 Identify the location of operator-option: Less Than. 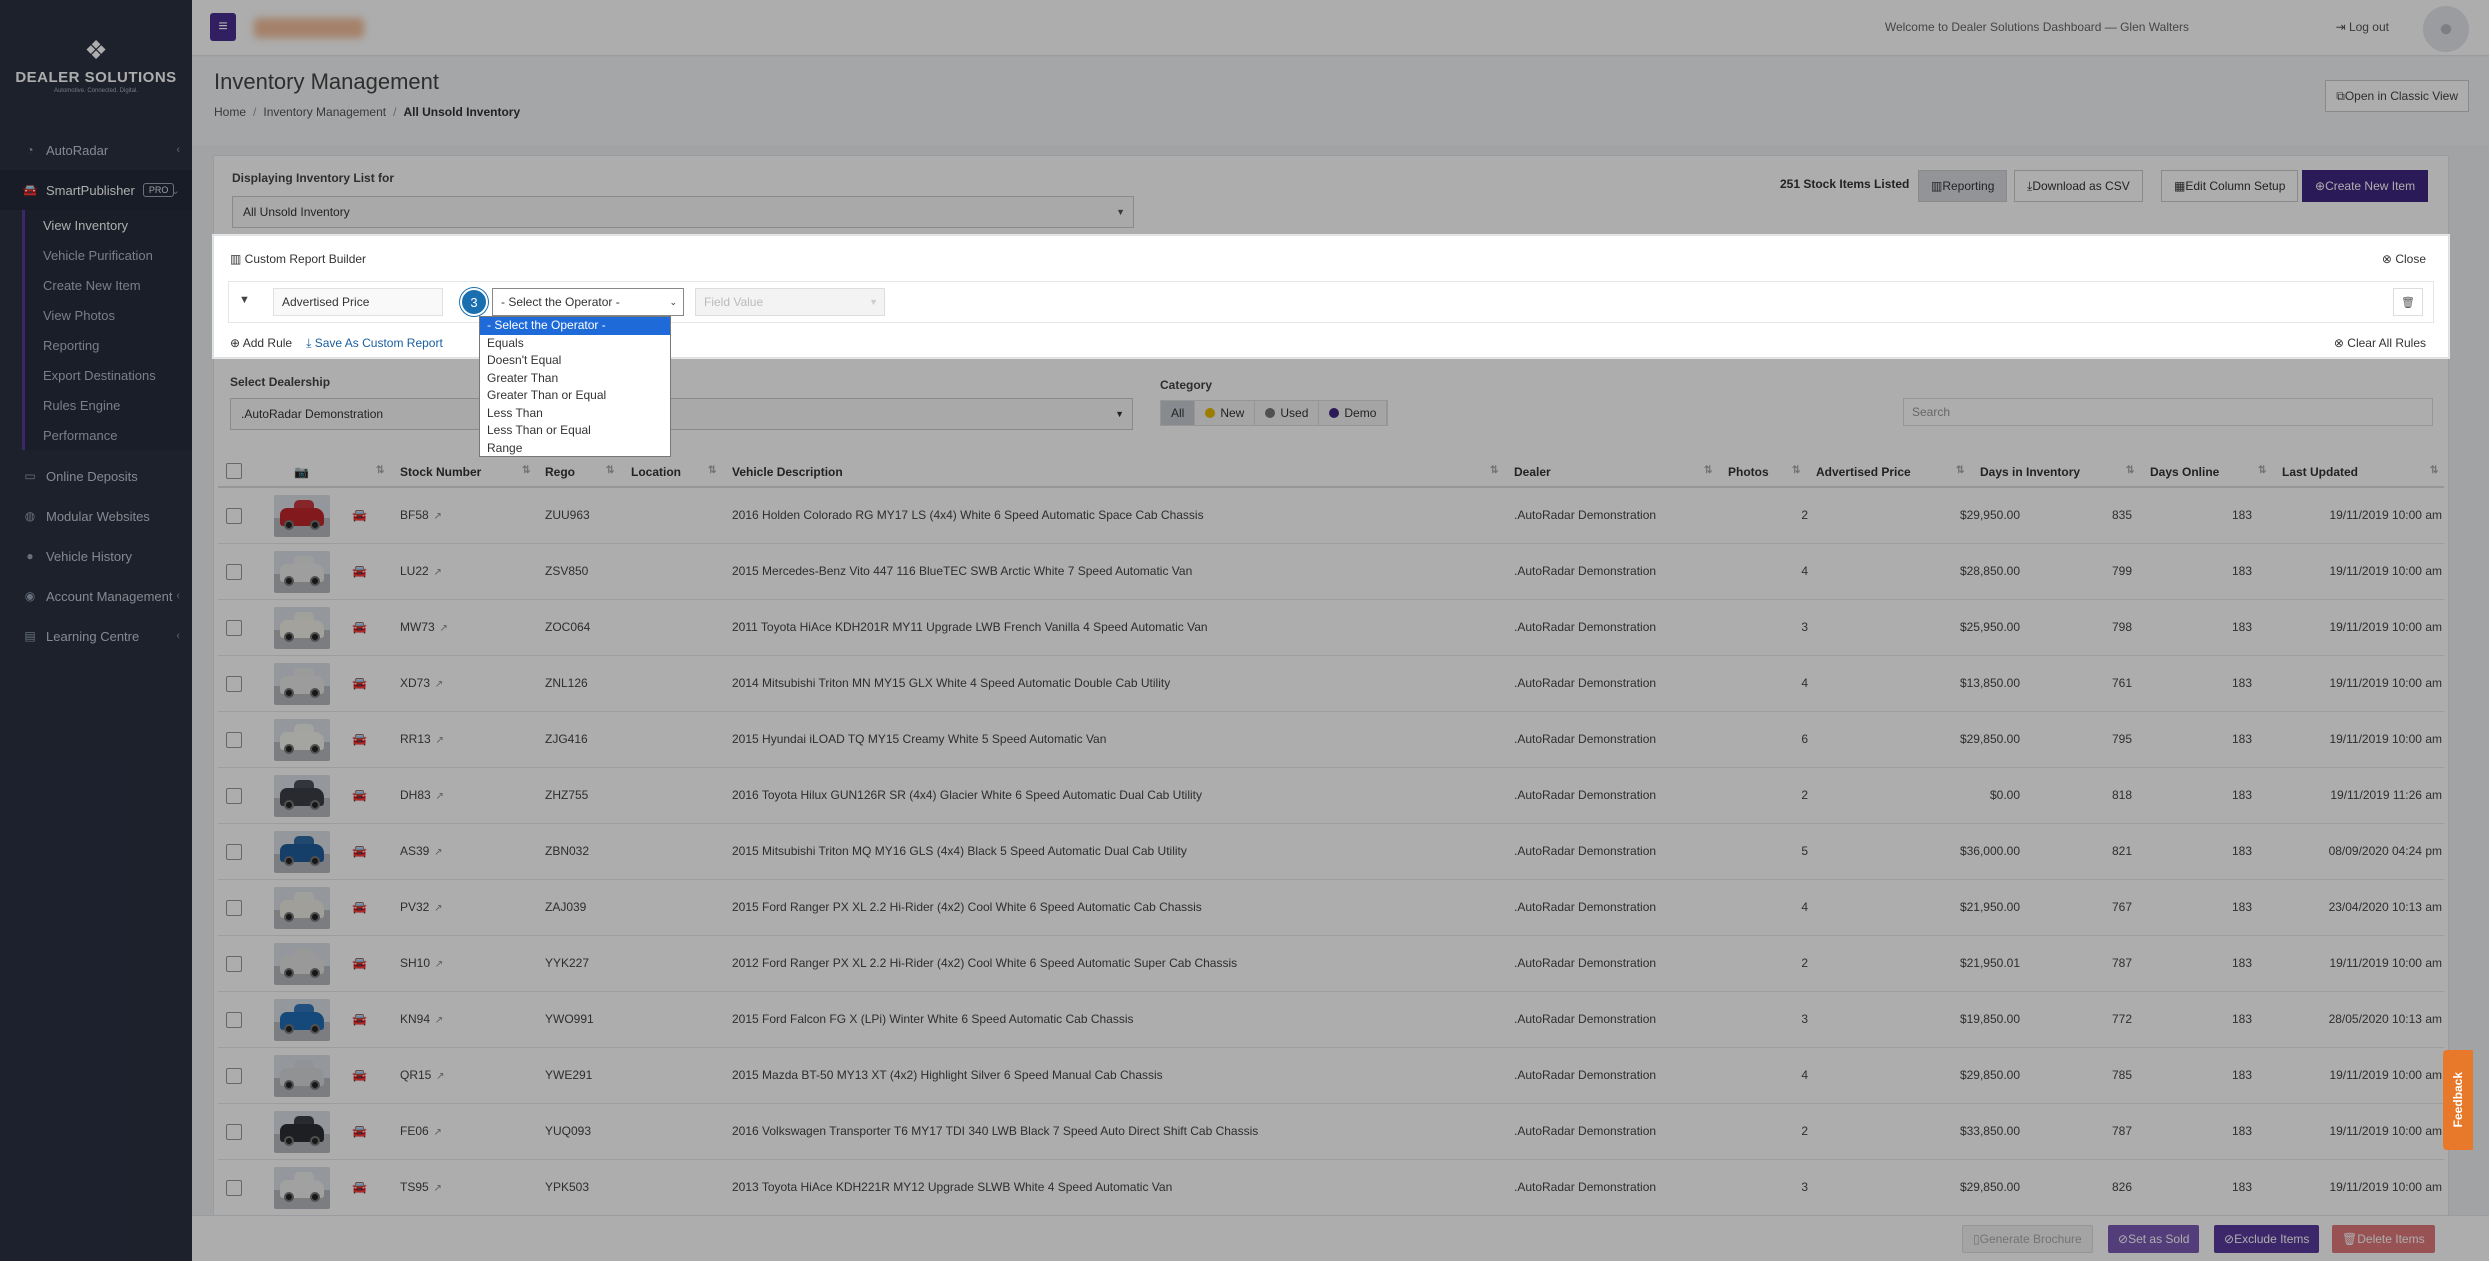
(575, 414).